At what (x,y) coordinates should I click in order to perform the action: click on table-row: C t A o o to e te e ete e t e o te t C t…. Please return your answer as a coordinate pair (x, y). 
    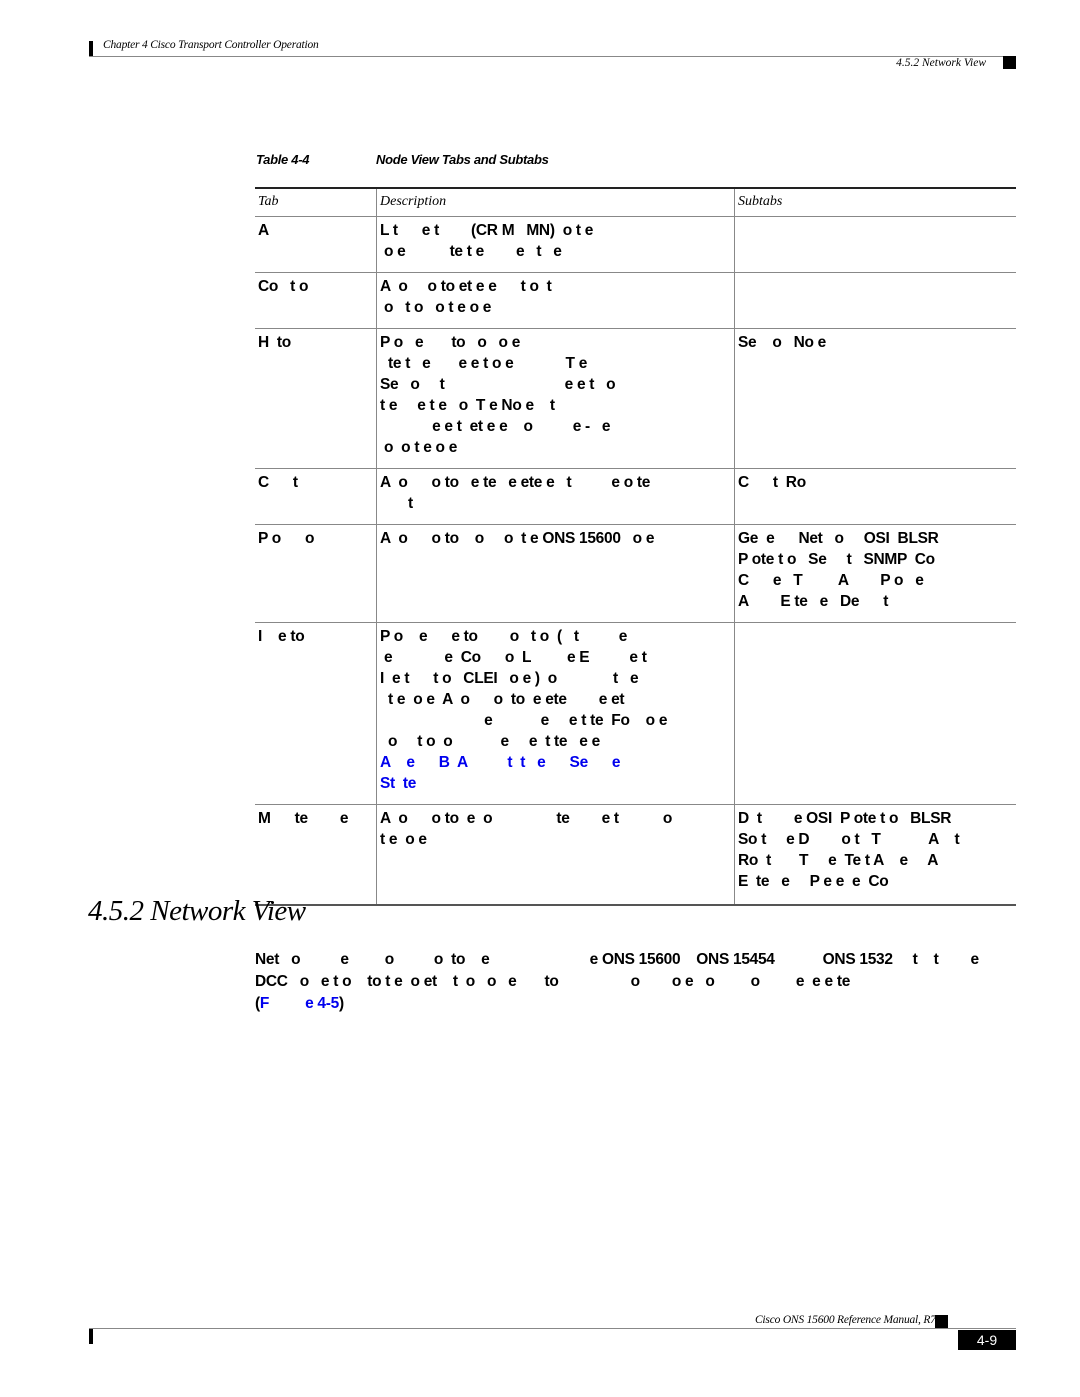
    Looking at the image, I should click on (635, 496).